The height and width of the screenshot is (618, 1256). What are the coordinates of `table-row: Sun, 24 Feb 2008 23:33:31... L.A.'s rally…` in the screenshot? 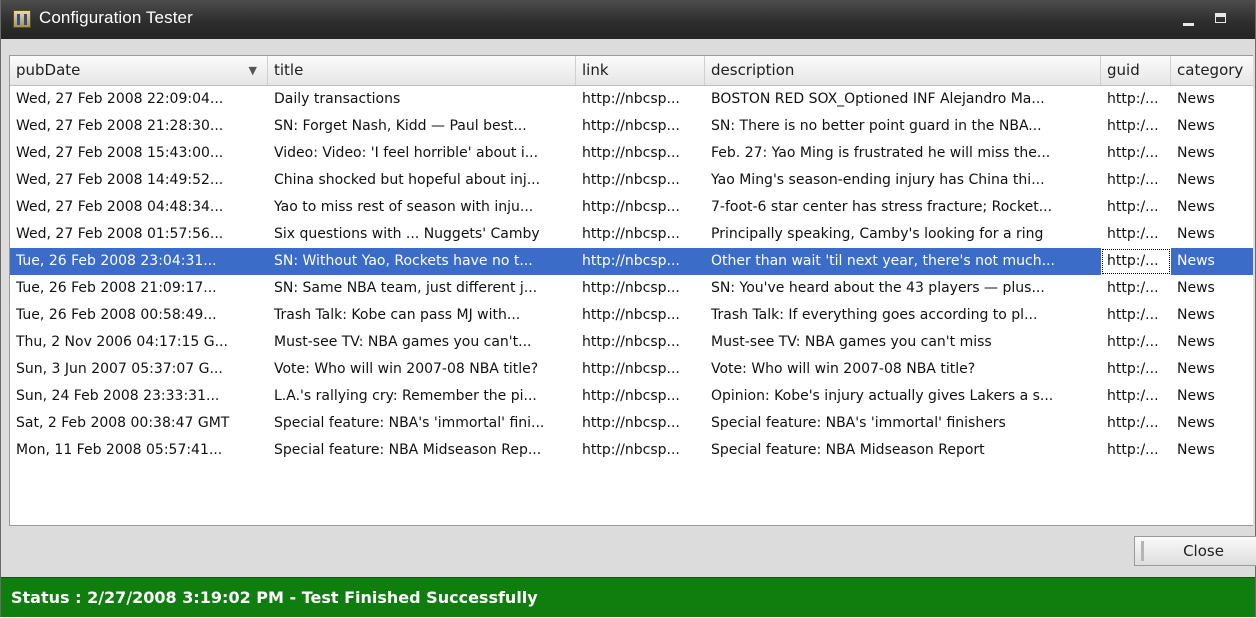 It's located at (631, 396).